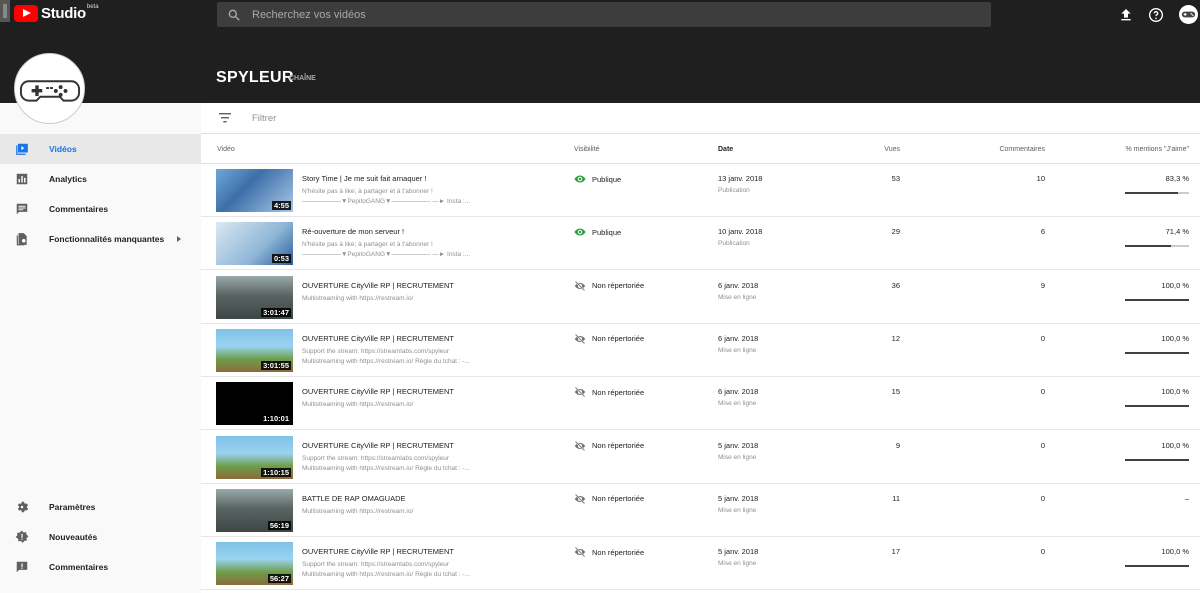 The height and width of the screenshot is (593, 1200). Describe the element at coordinates (225, 118) in the screenshot. I see `filter-icon` at that location.